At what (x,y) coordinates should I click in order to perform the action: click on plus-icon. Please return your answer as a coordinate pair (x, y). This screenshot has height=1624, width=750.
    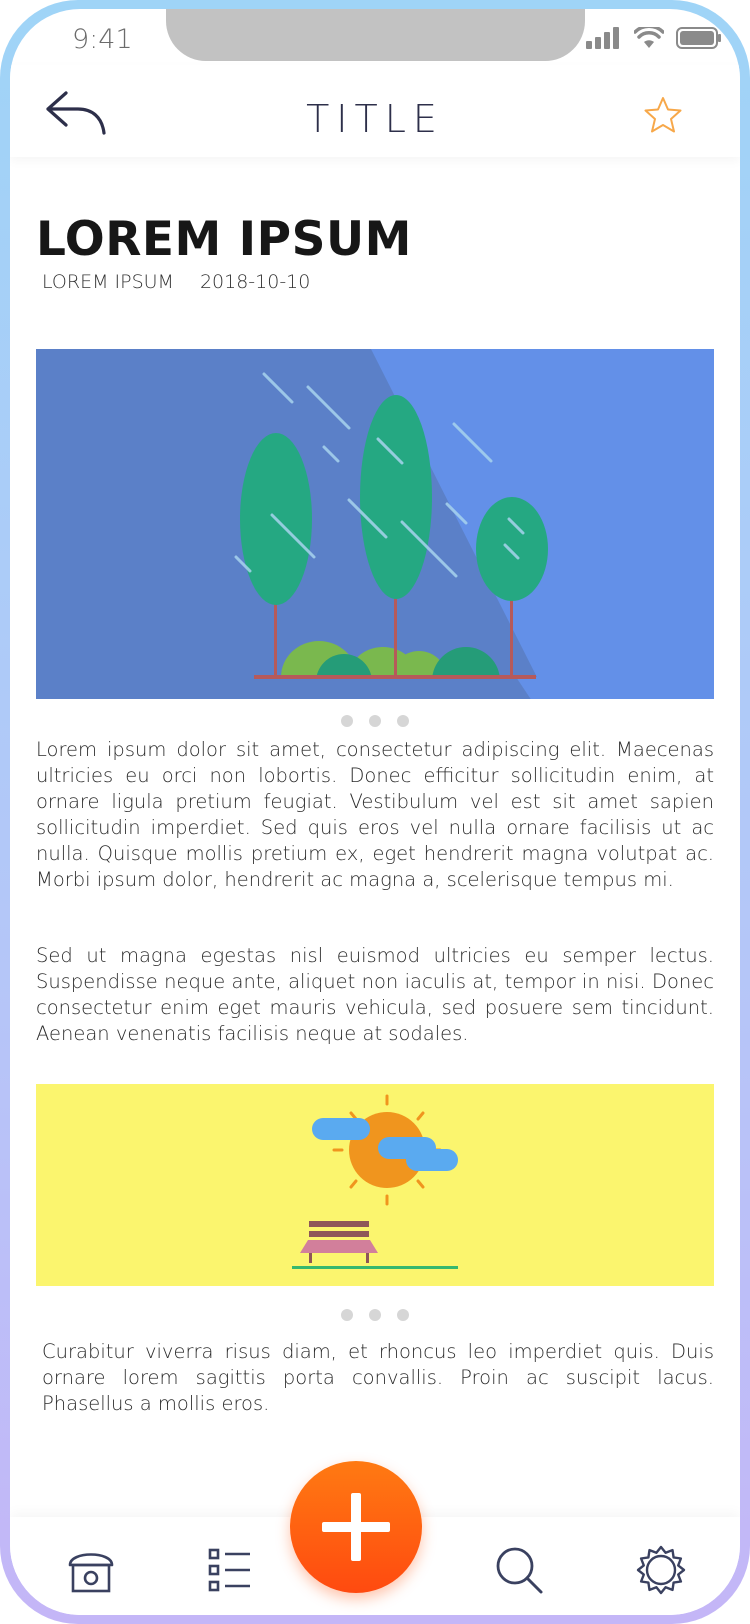
    Looking at the image, I should click on (356, 1527).